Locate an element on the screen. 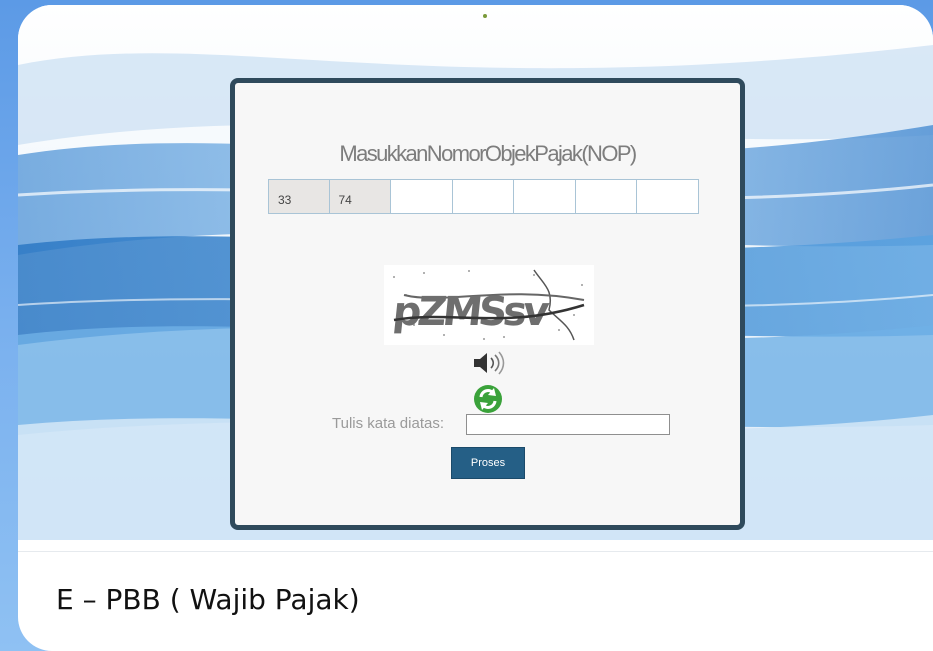  slide-caption: E – PBB ( Wajib Pajak) is located at coordinates (208, 599).